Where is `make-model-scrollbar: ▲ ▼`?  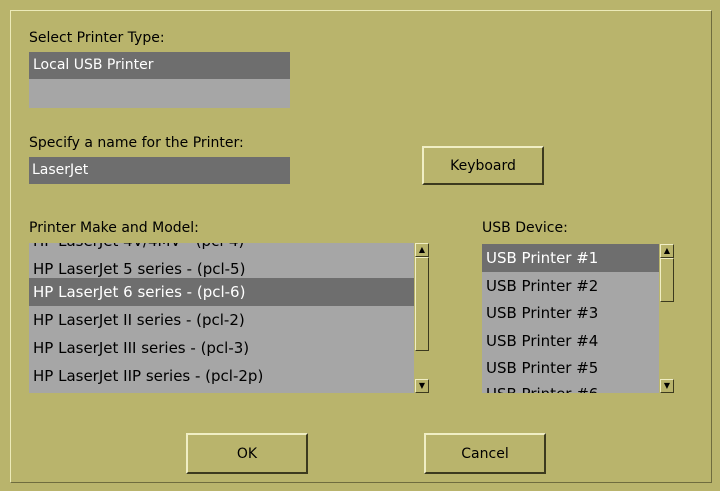
make-model-scrollbar: ▲ ▼ is located at coordinates (422, 318).